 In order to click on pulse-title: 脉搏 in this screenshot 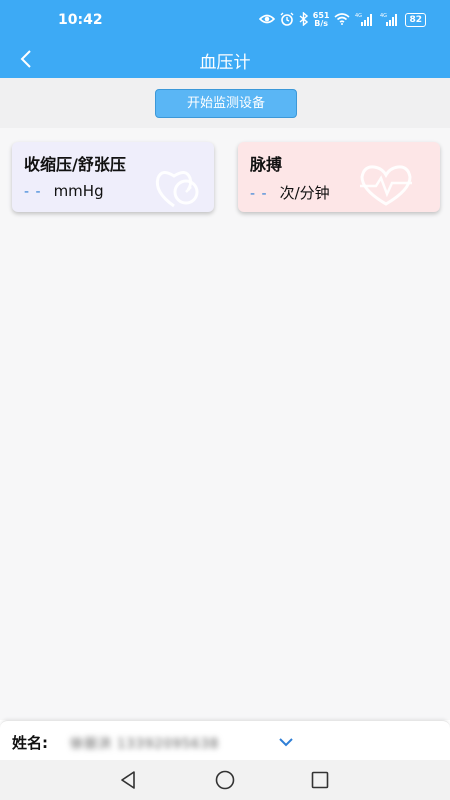, I will do `click(266, 164)`.